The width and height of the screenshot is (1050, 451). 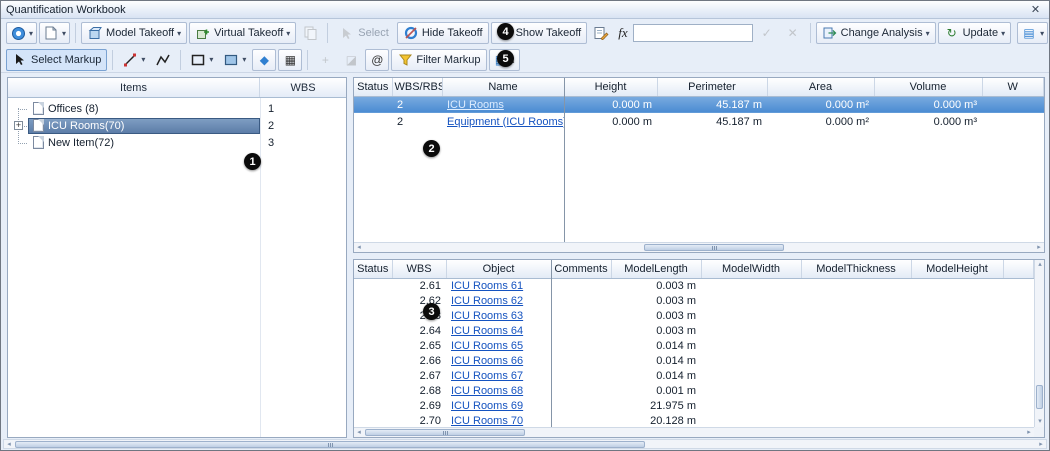 I want to click on rectangle-markup-button: ▾, so click(x=201, y=60).